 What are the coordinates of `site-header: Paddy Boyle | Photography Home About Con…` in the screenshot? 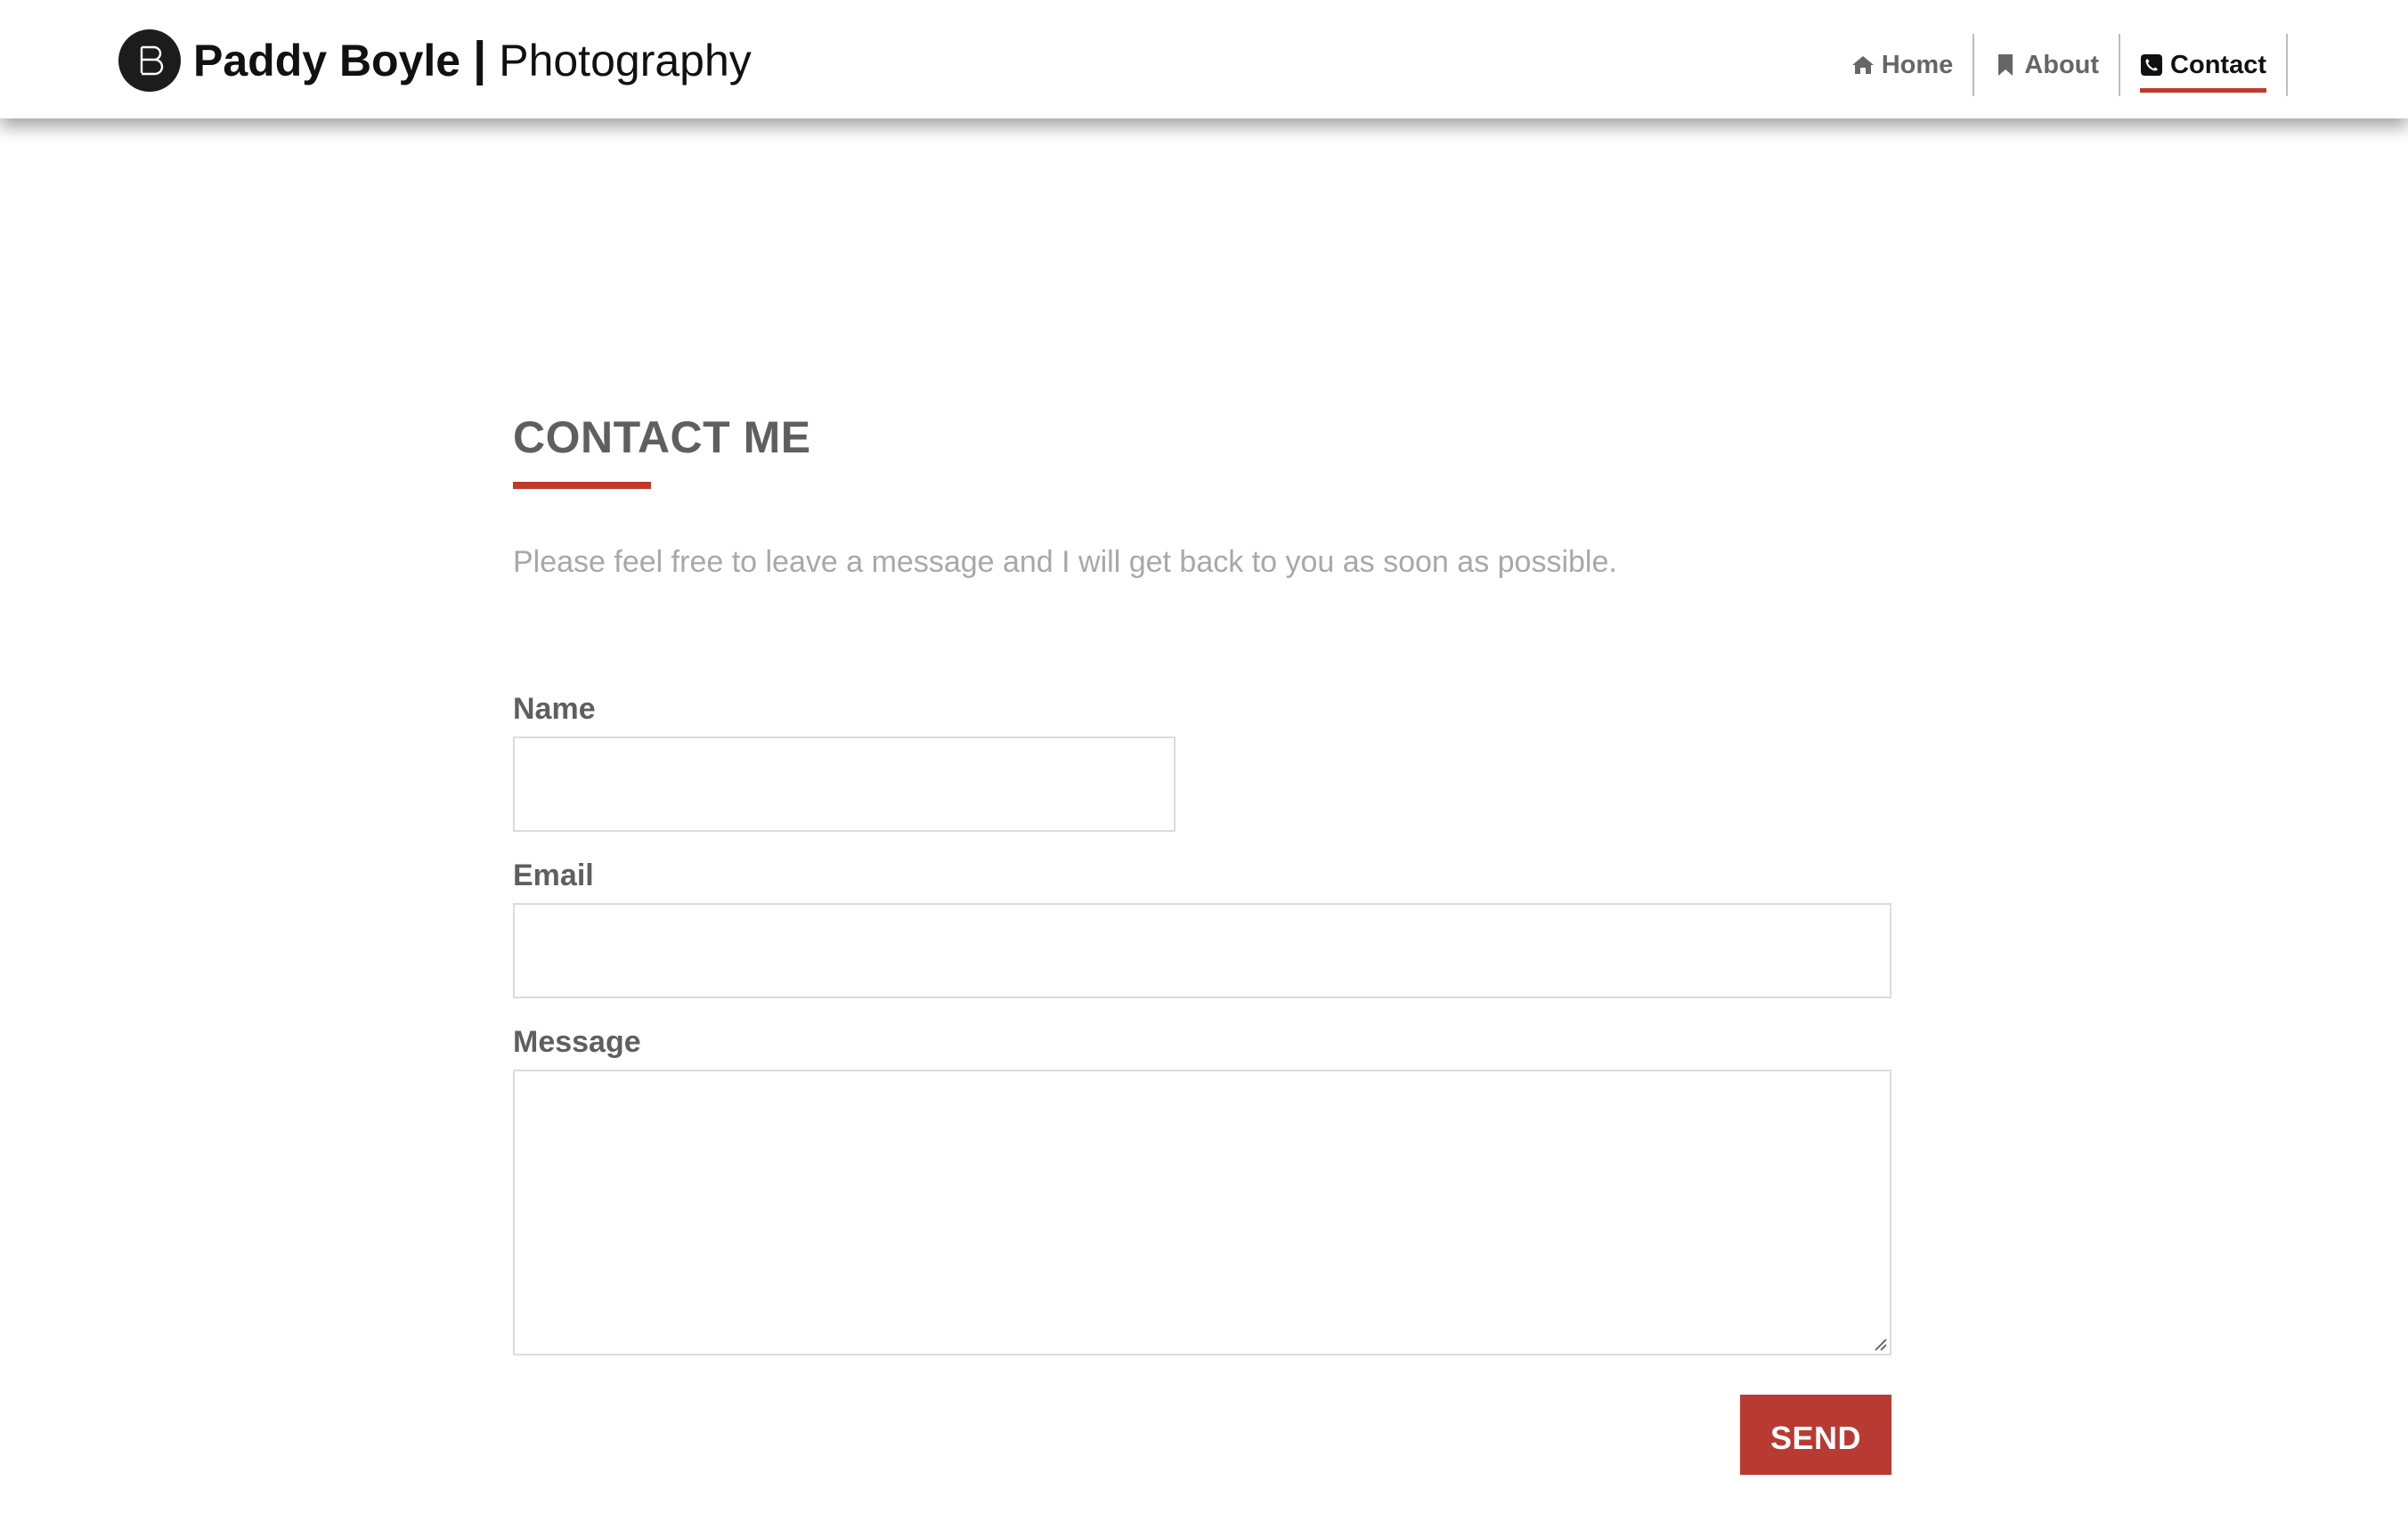 It's located at (1204, 59).